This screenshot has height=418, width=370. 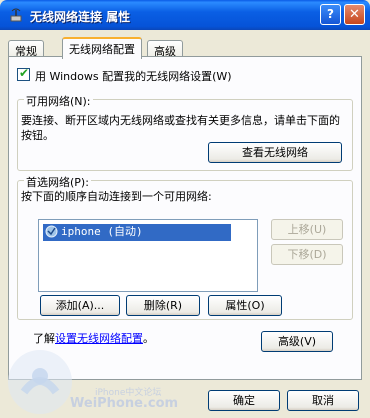 What do you see at coordinates (275, 152) in the screenshot?
I see `view-wireless-networks-button: 查看无线网络` at bounding box center [275, 152].